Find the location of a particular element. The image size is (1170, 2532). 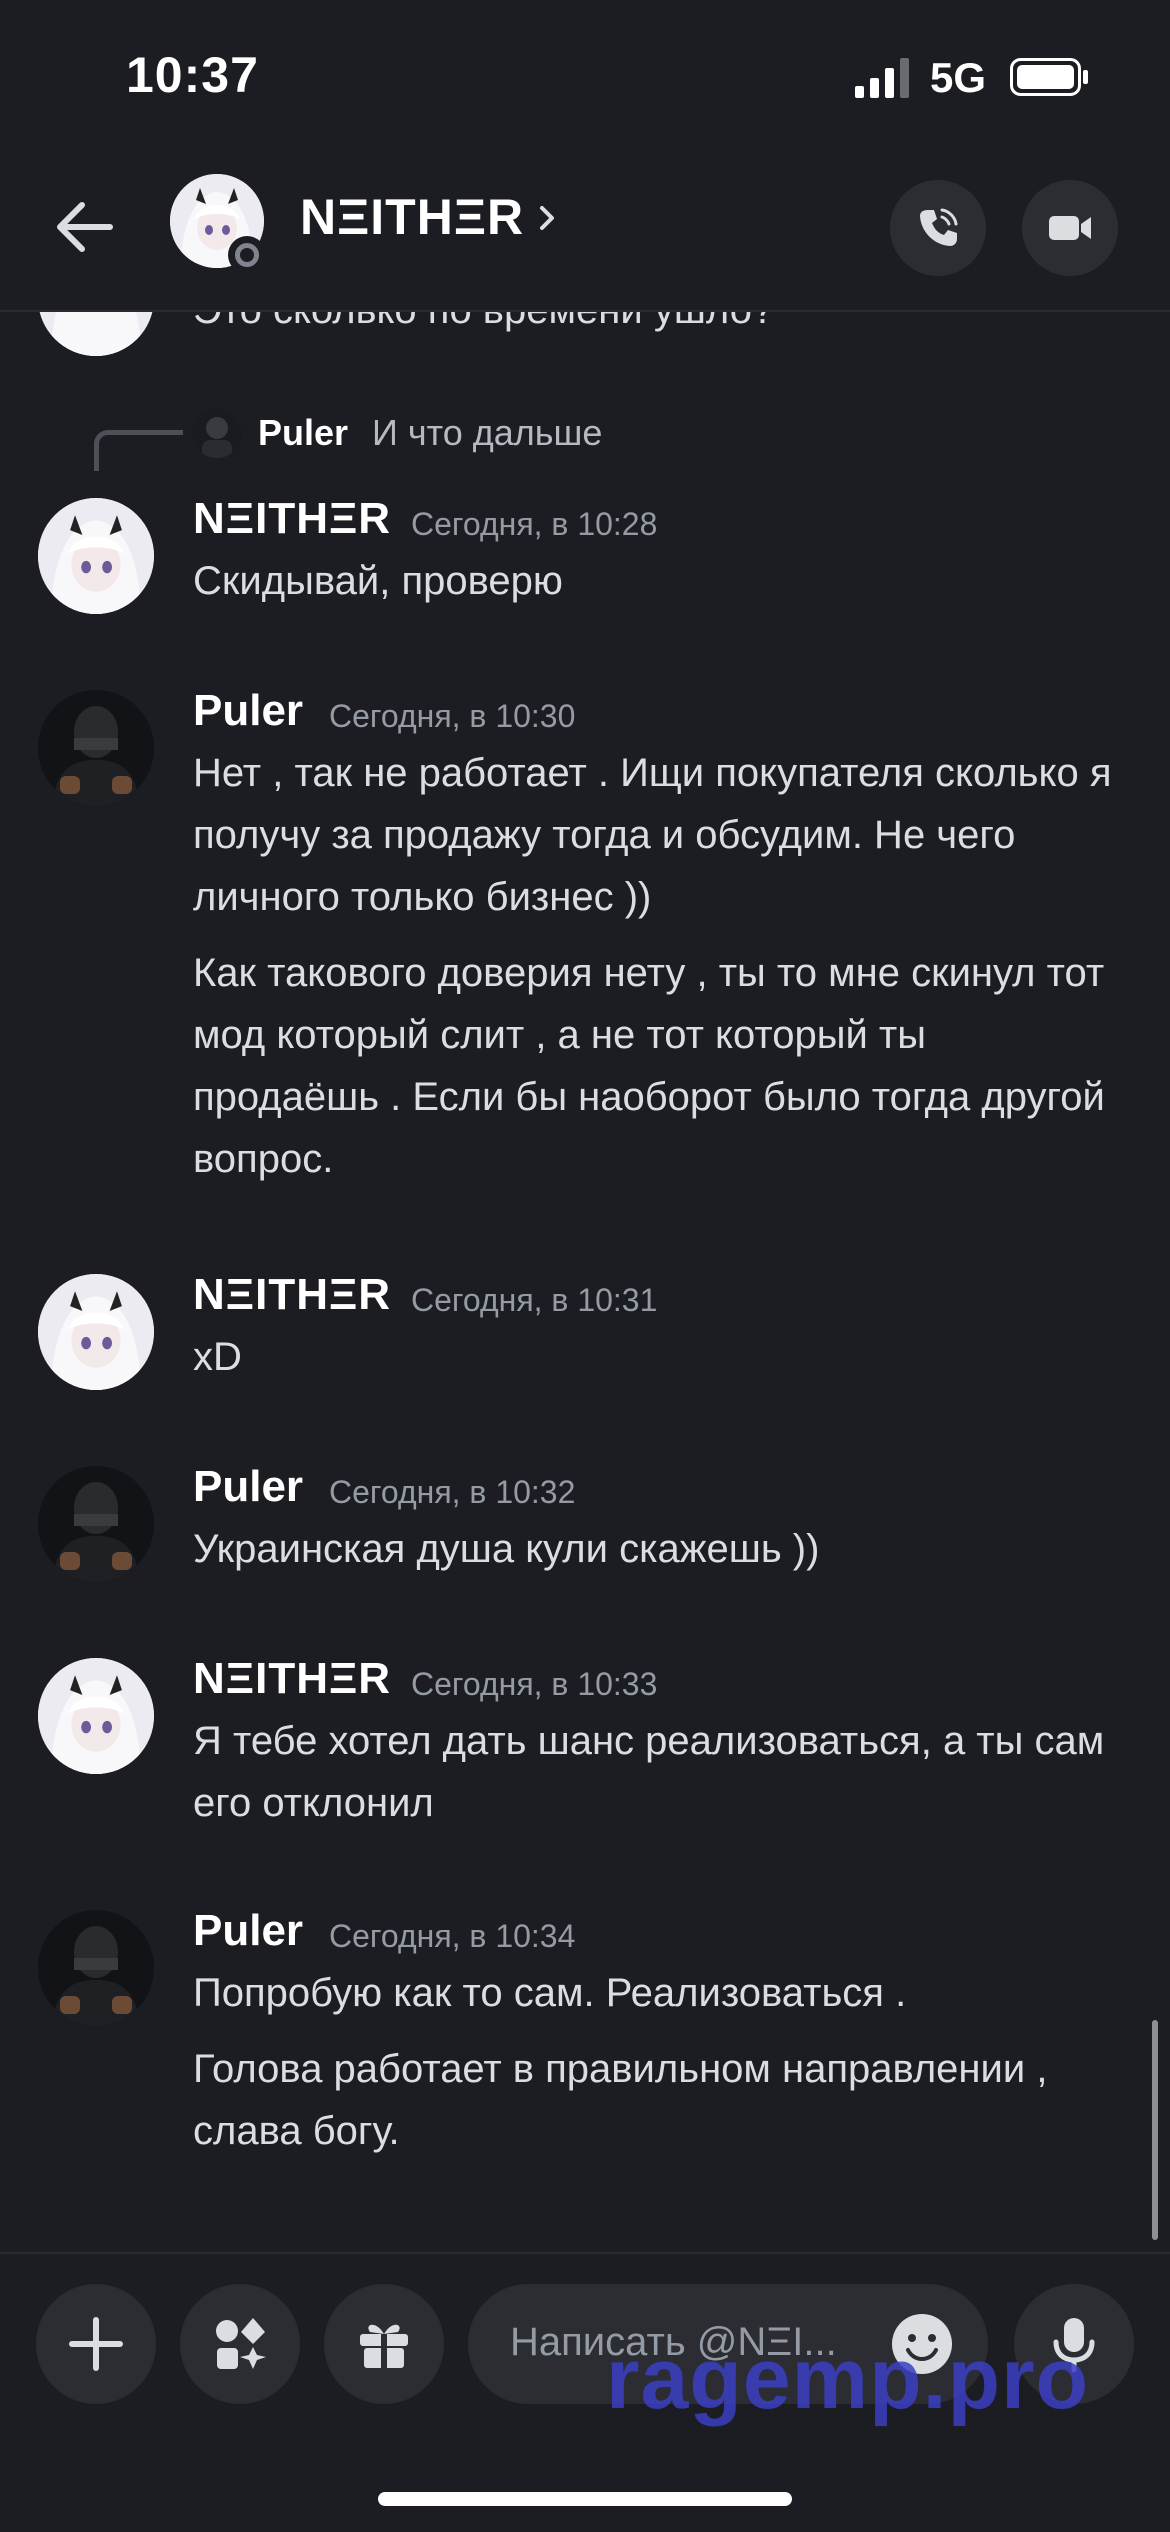

voice-call-button is located at coordinates (938, 228).